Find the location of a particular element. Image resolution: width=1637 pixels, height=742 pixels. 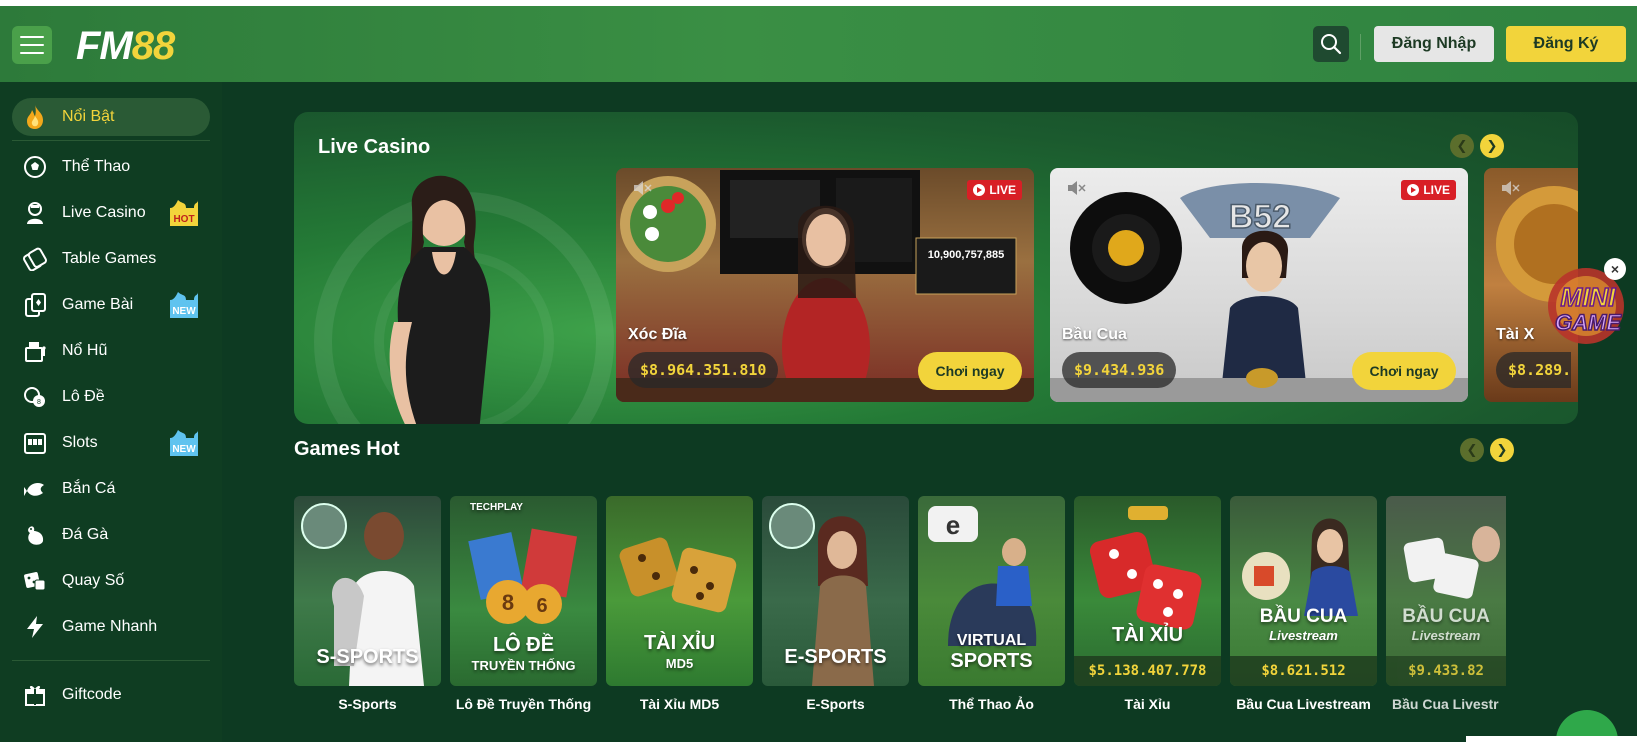

game-card: 8 6 TECHPLAY LÔ ĐỀ TRUYỀN THỐNG is located at coordinates (523, 591).